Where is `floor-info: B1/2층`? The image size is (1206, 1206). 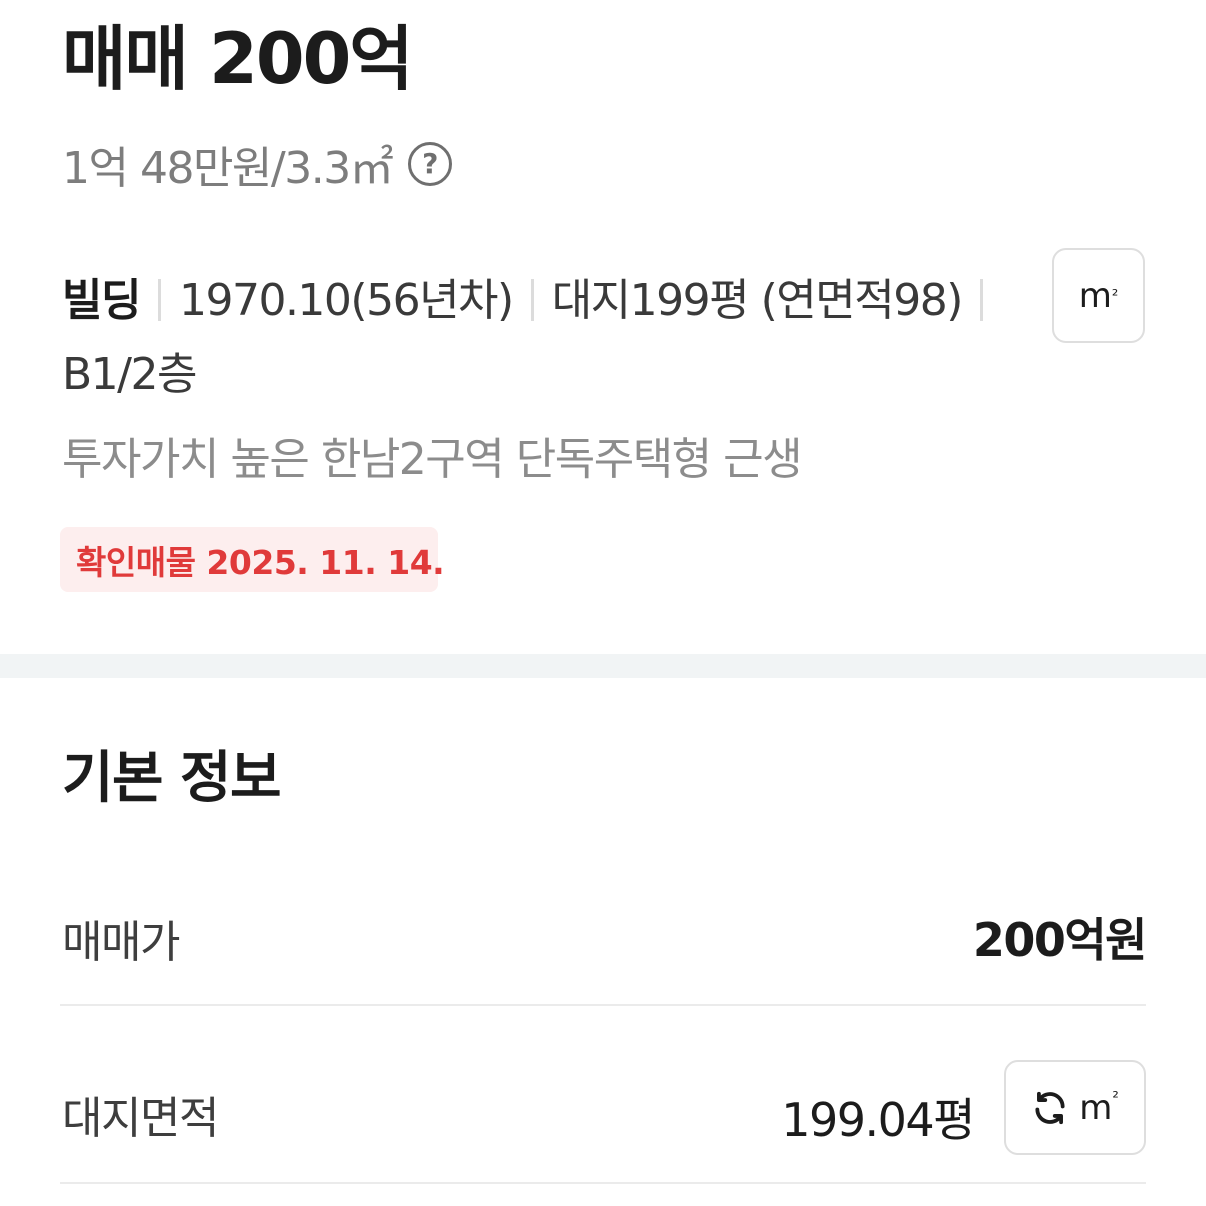 floor-info: B1/2층 is located at coordinates (129, 374).